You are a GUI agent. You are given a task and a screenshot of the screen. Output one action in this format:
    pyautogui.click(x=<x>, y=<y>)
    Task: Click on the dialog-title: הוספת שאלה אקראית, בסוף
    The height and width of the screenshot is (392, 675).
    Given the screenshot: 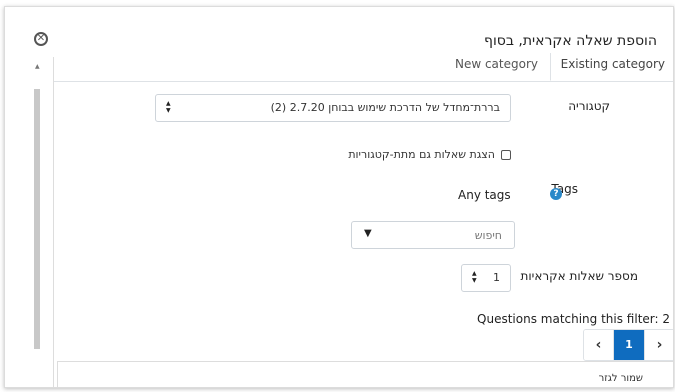 What is the action you would take?
    pyautogui.click(x=570, y=41)
    